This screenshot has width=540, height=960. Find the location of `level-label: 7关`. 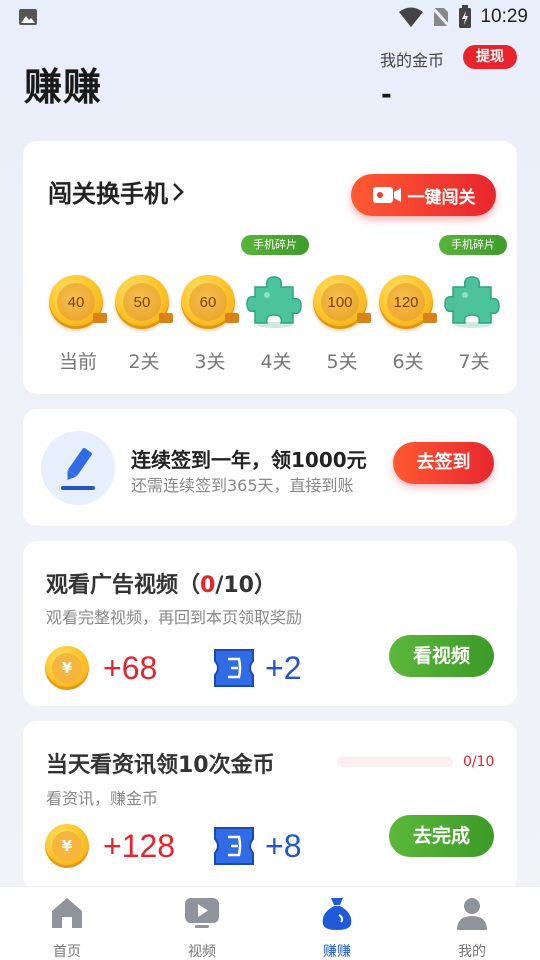

level-label: 7关 is located at coordinates (474, 362).